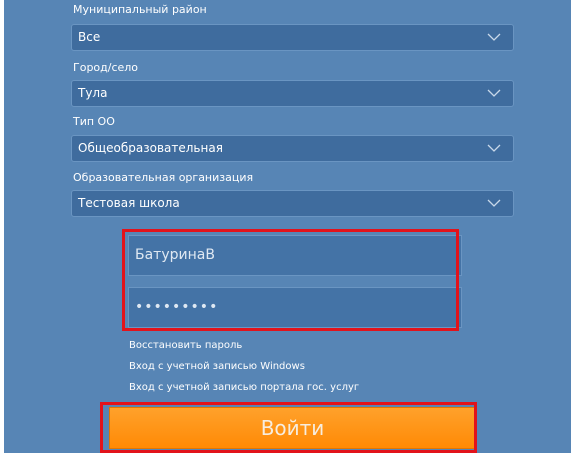  What do you see at coordinates (217, 366) in the screenshot?
I see `windows-login-link: Вход с учетной записью Windows` at bounding box center [217, 366].